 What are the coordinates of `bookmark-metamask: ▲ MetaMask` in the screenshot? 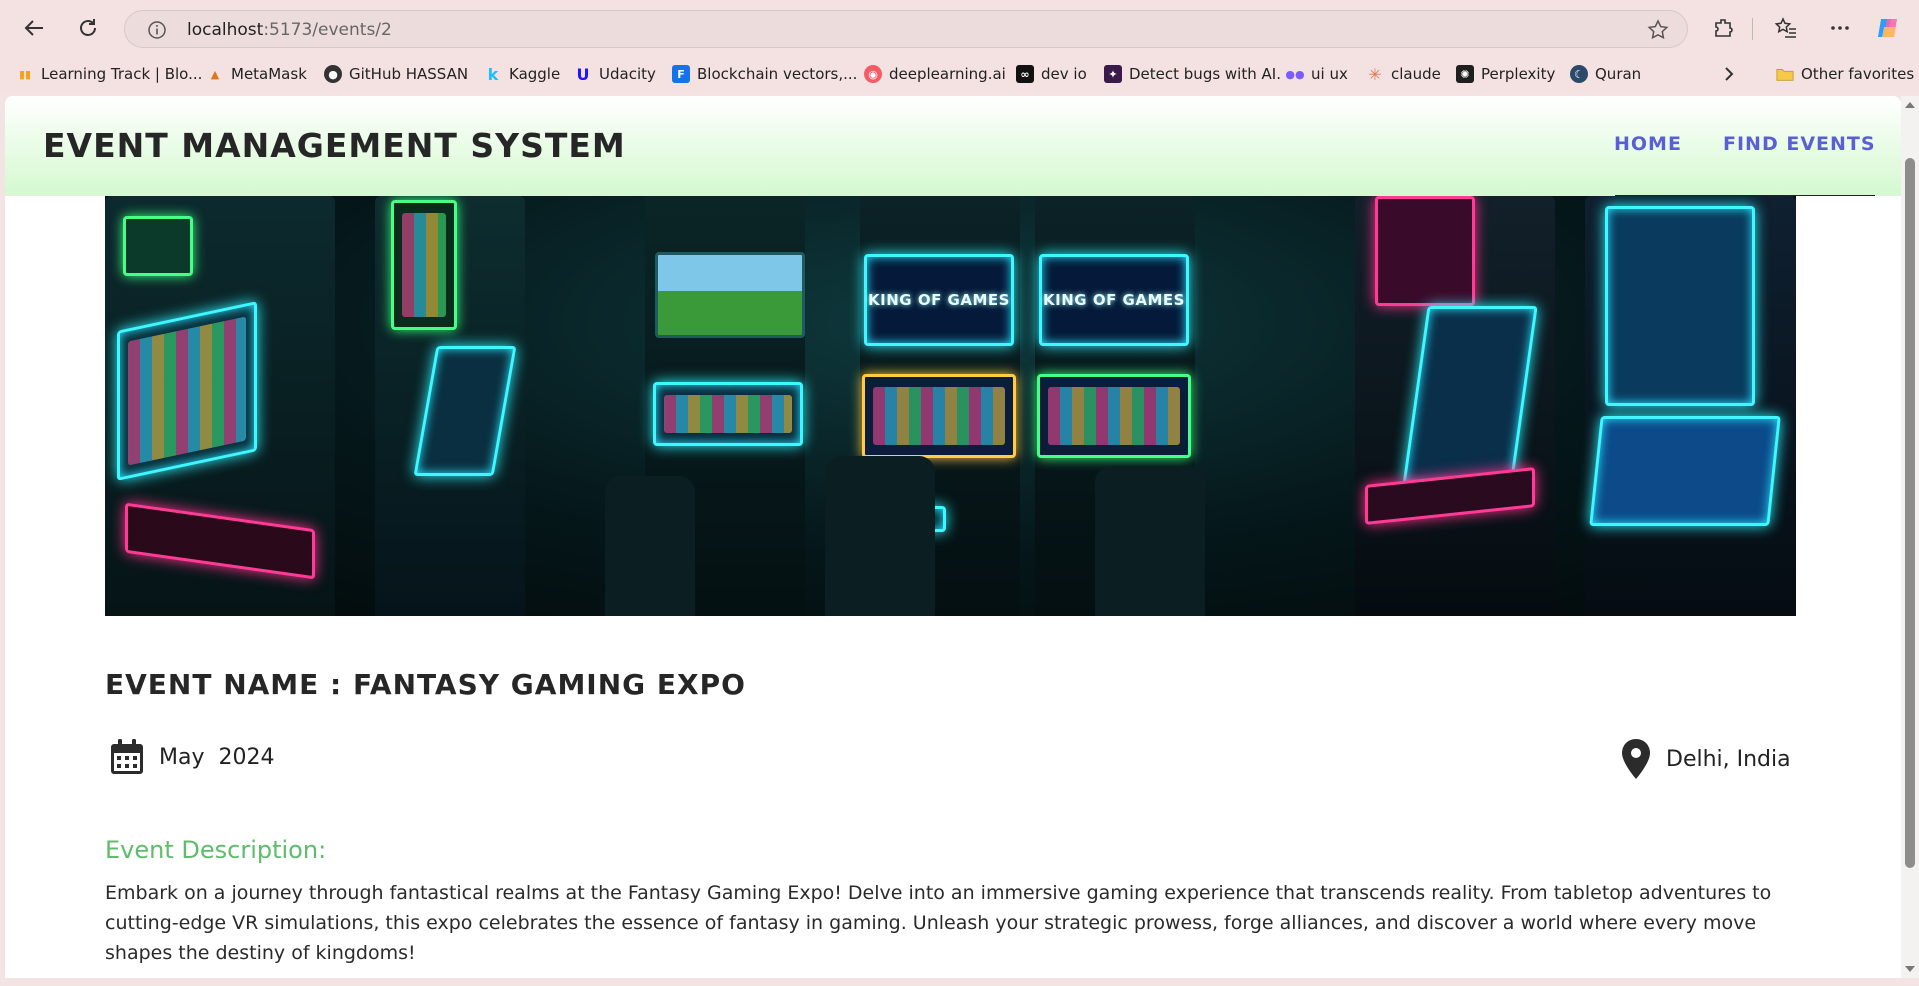 It's located at (256, 74).